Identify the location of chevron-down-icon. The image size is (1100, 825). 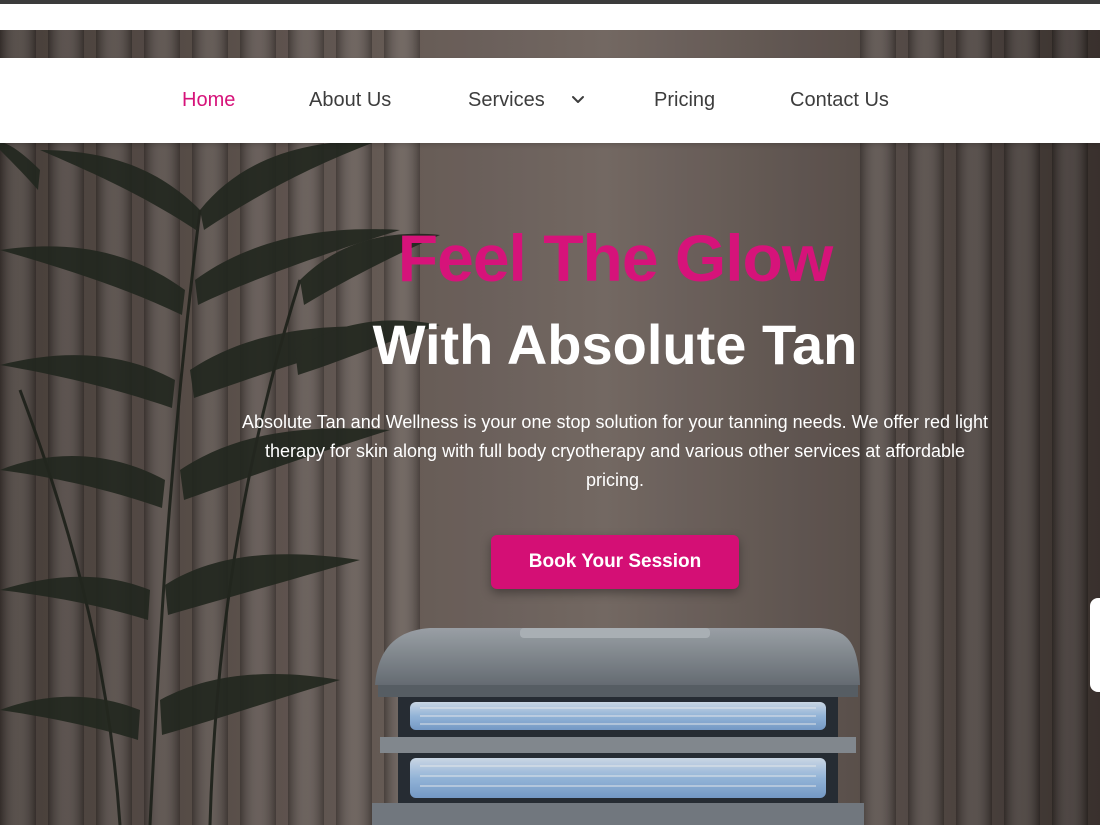
(578, 100).